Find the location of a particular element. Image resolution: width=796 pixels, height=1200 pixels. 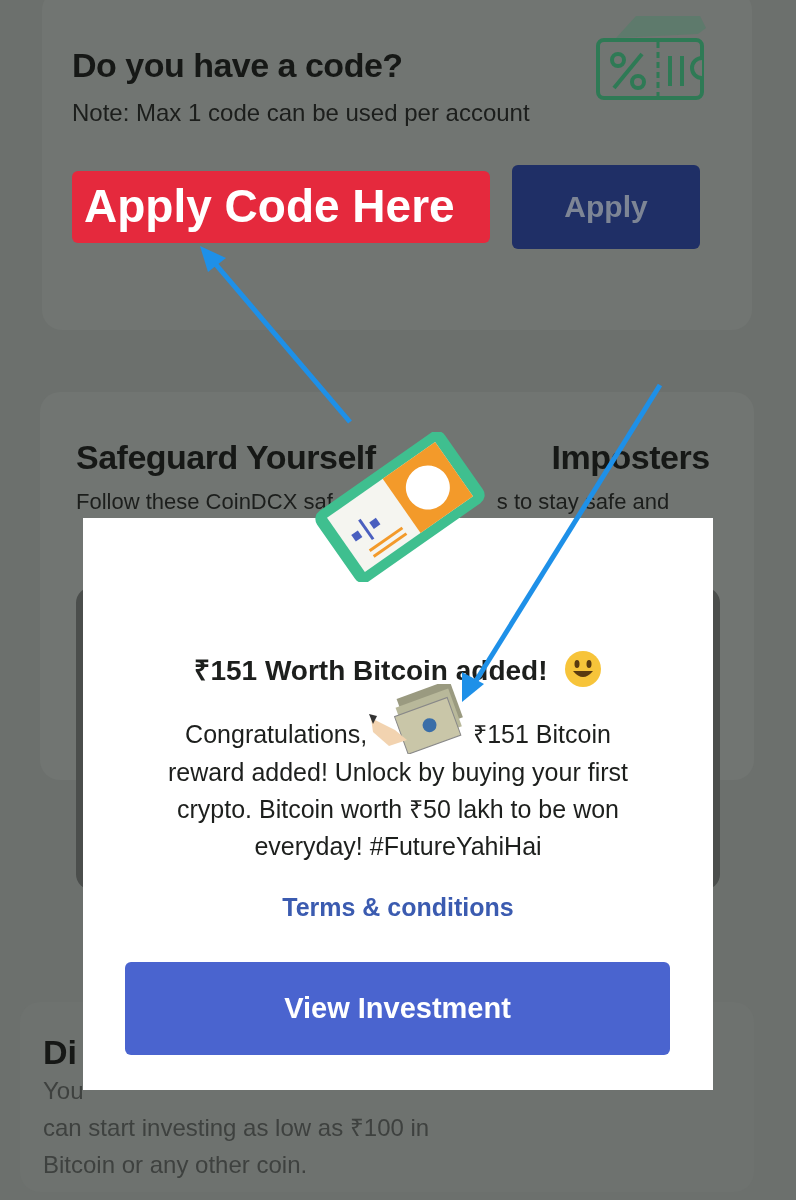

code-title: Do you have a code? is located at coordinates (238, 65).